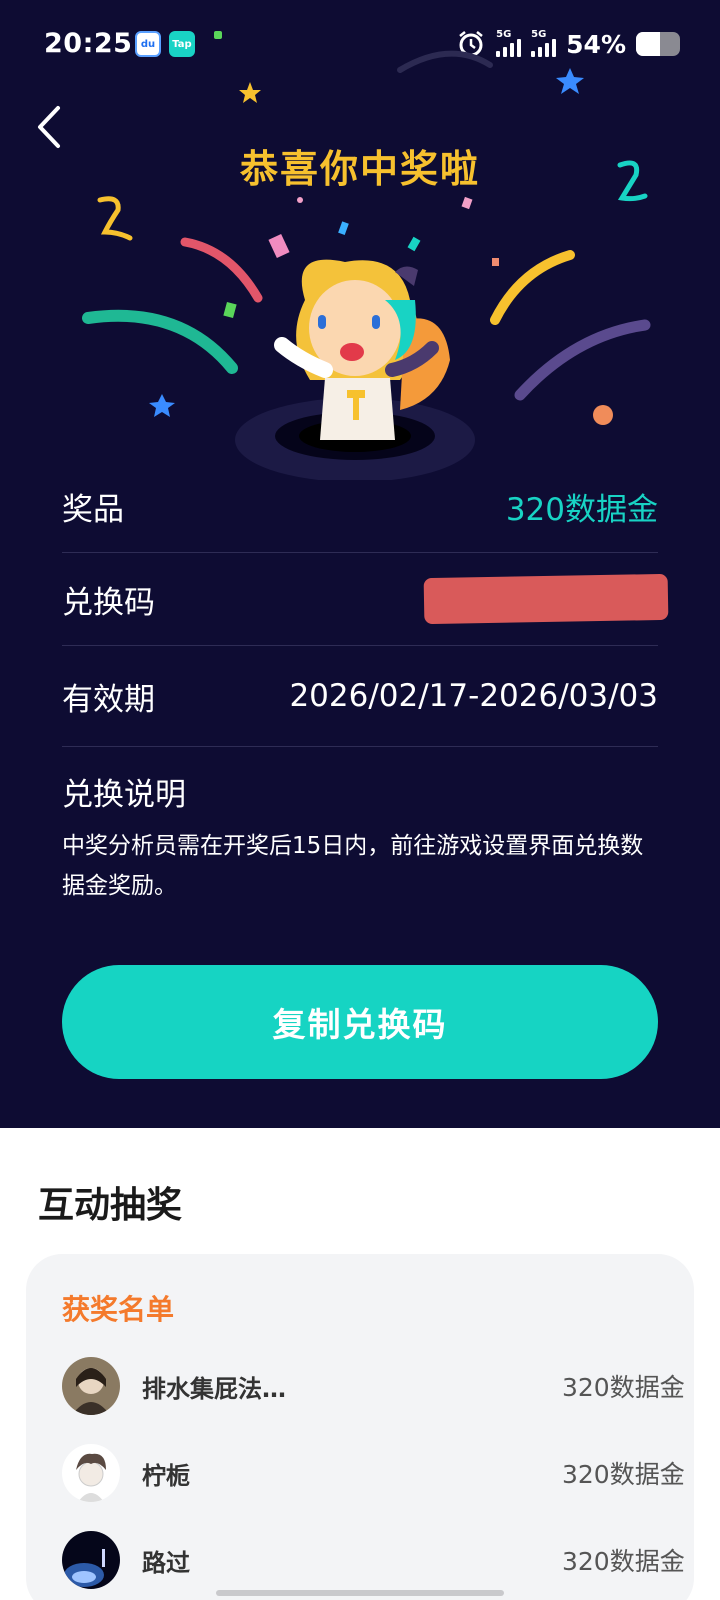  Describe the element at coordinates (581, 509) in the screenshot. I see `prize-value: 320数据金` at that location.